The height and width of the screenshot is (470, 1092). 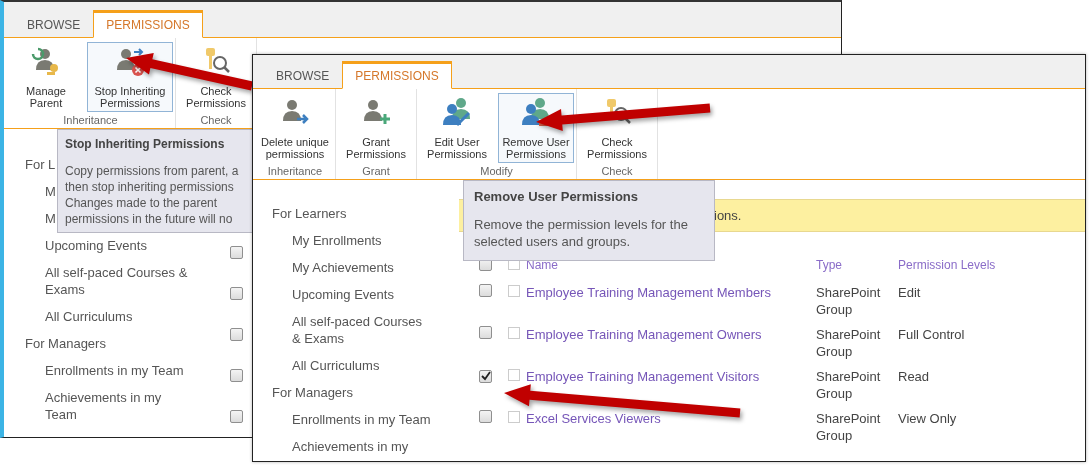 What do you see at coordinates (557, 196) in the screenshot?
I see `tooltip-title: Remove User Permissions` at bounding box center [557, 196].